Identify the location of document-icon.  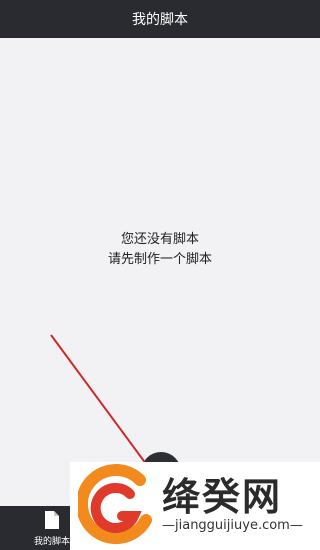
(52, 520).